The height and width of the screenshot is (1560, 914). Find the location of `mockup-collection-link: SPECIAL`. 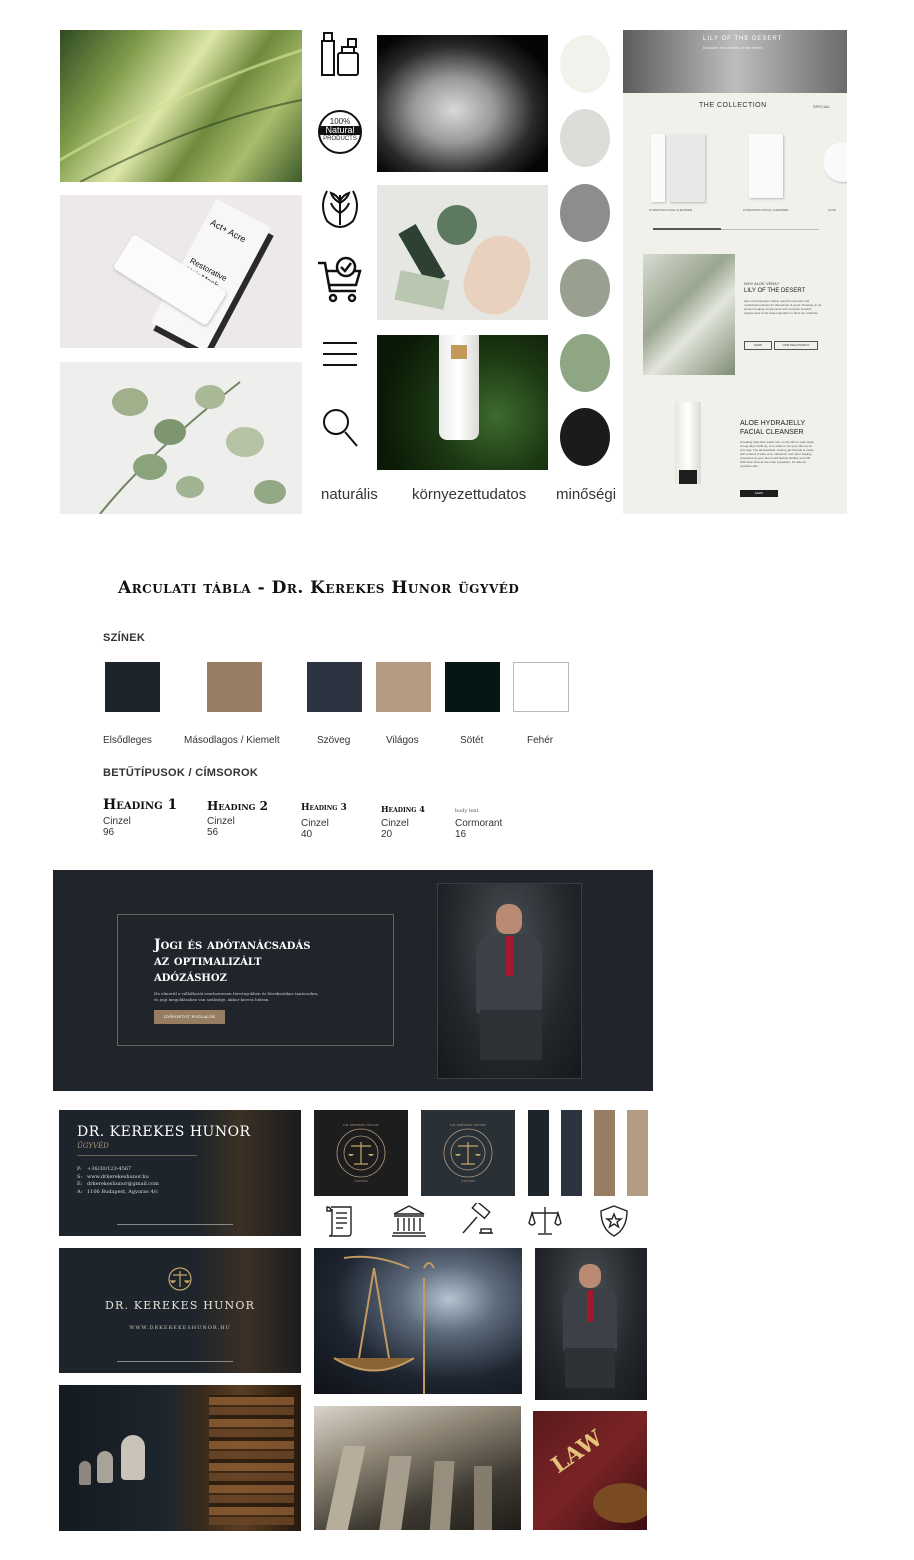

mockup-collection-link: SPECIAL is located at coordinates (821, 106).